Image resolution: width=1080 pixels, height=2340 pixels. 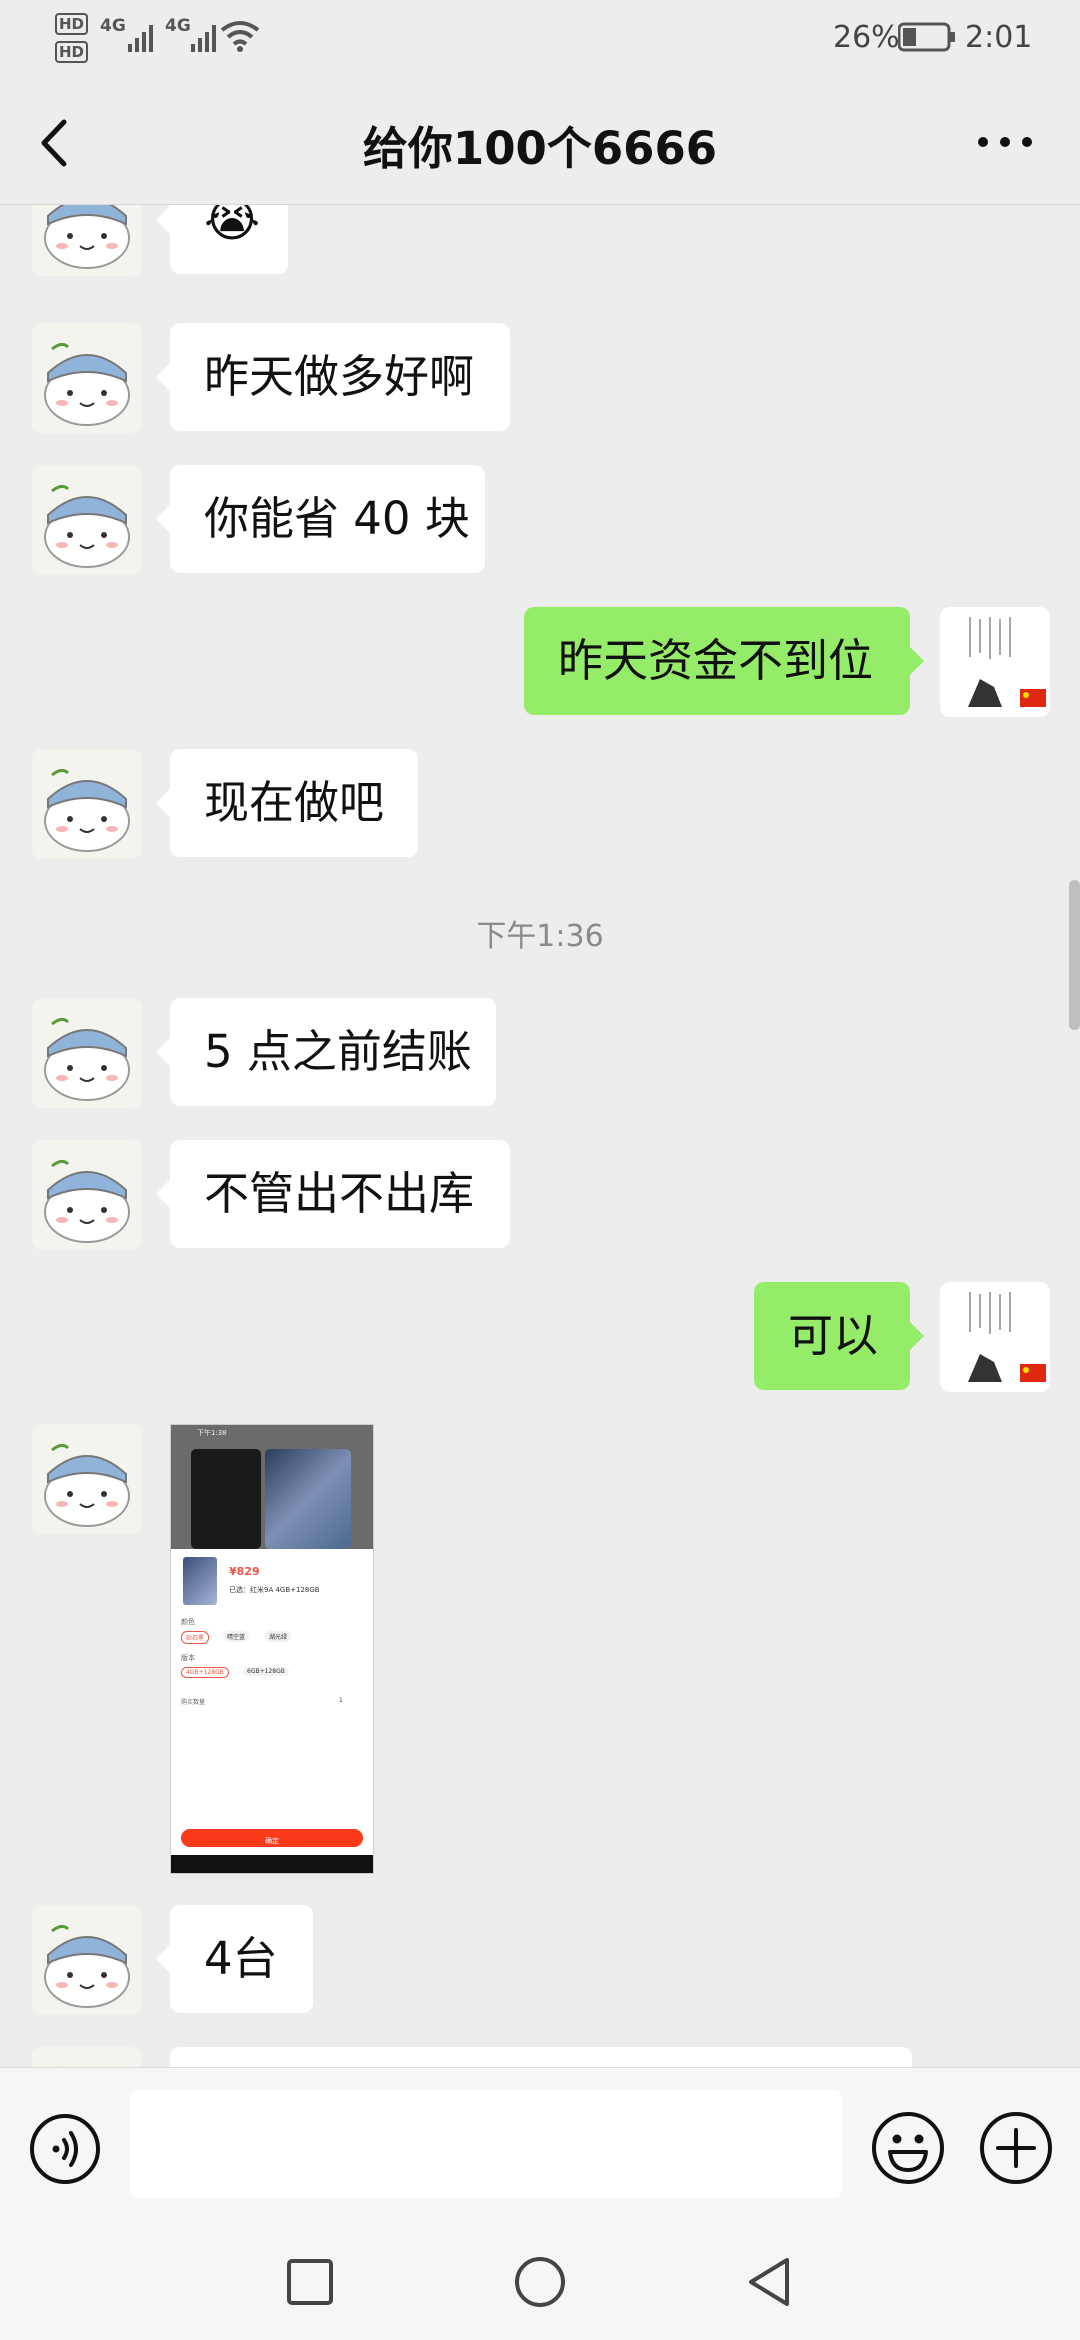 I want to click on color-option: 砂石黑, so click(x=195, y=1637).